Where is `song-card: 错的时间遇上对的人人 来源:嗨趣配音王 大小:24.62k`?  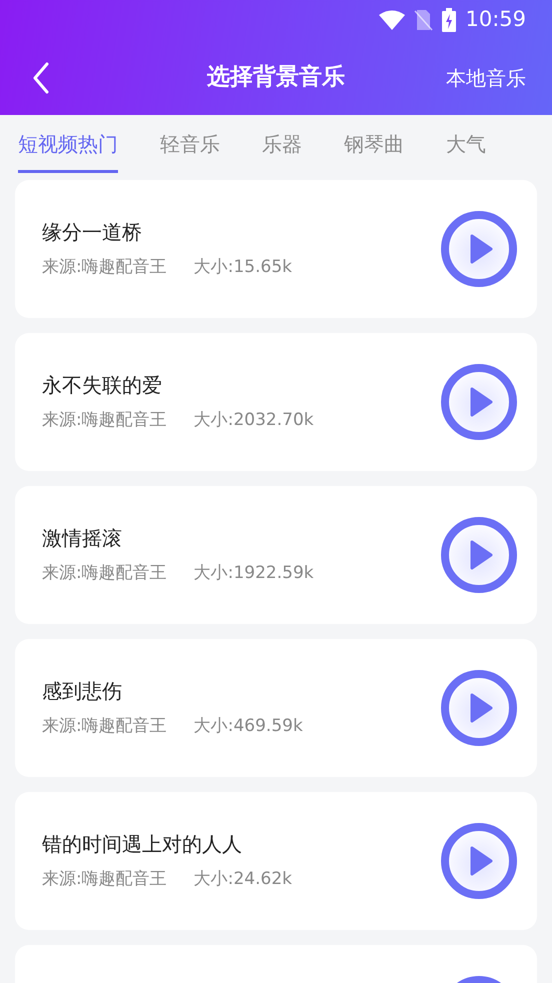
song-card: 错的时间遇上对的人人 来源:嗨趣配音王 大小:24.62k is located at coordinates (276, 861).